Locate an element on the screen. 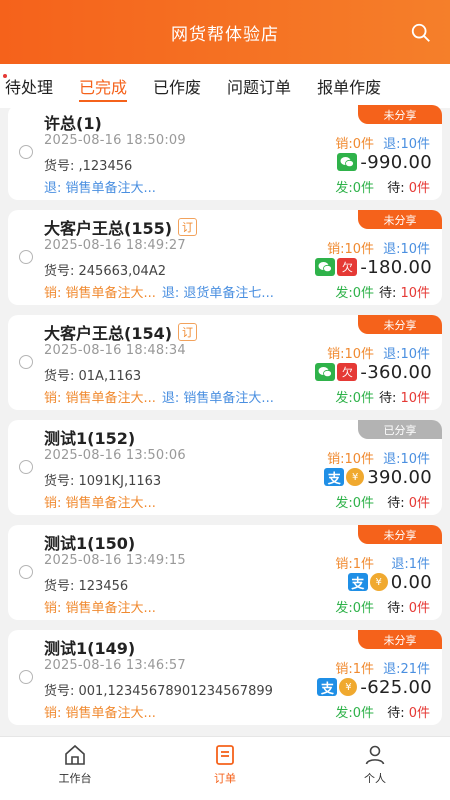  order-amount: -990.00 is located at coordinates (396, 162).